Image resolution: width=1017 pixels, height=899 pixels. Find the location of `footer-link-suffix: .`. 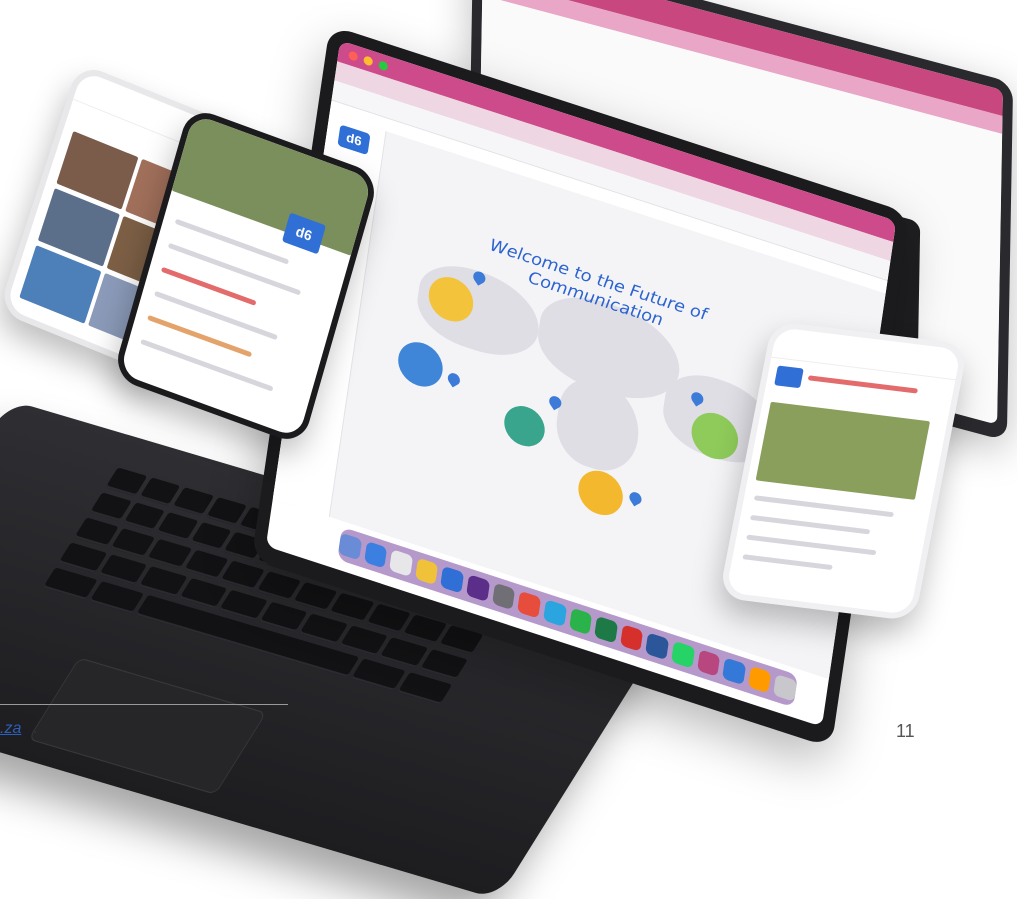

footer-link-suffix: . is located at coordinates (35, 728).